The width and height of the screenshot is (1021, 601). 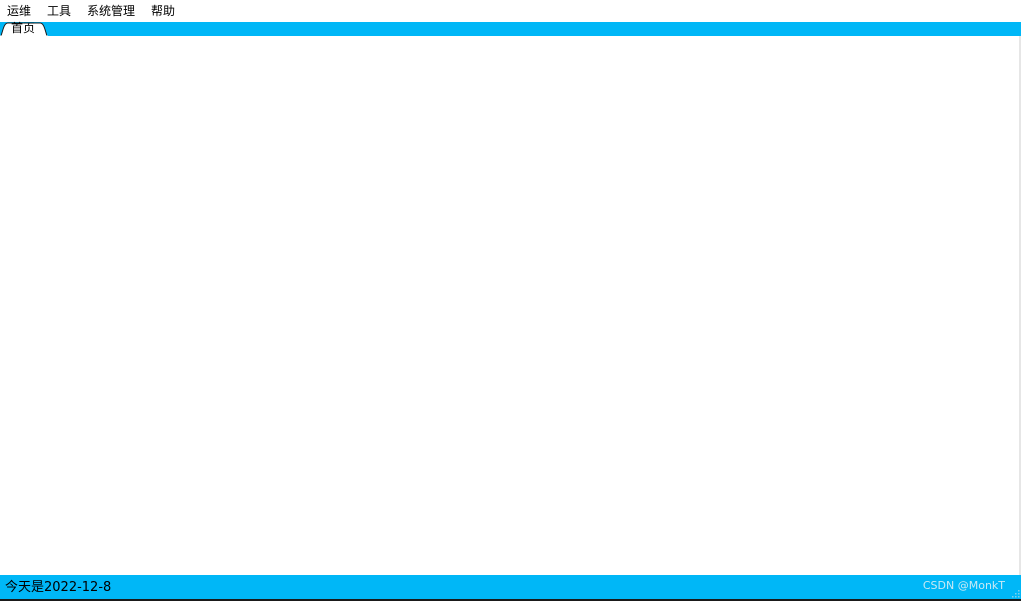 I want to click on menu-item-help: 帮助, so click(x=163, y=11).